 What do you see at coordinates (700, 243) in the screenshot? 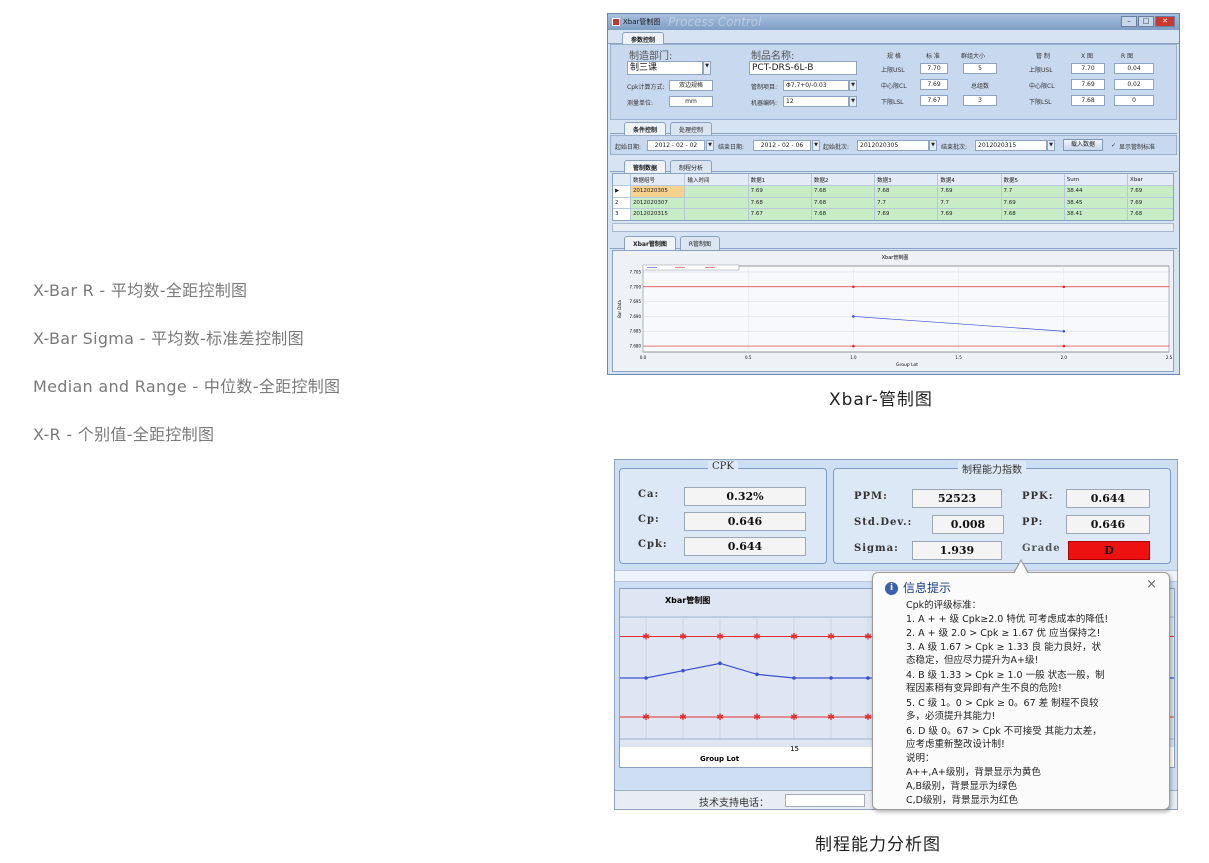
I see `tab-r-chart: R管制图` at bounding box center [700, 243].